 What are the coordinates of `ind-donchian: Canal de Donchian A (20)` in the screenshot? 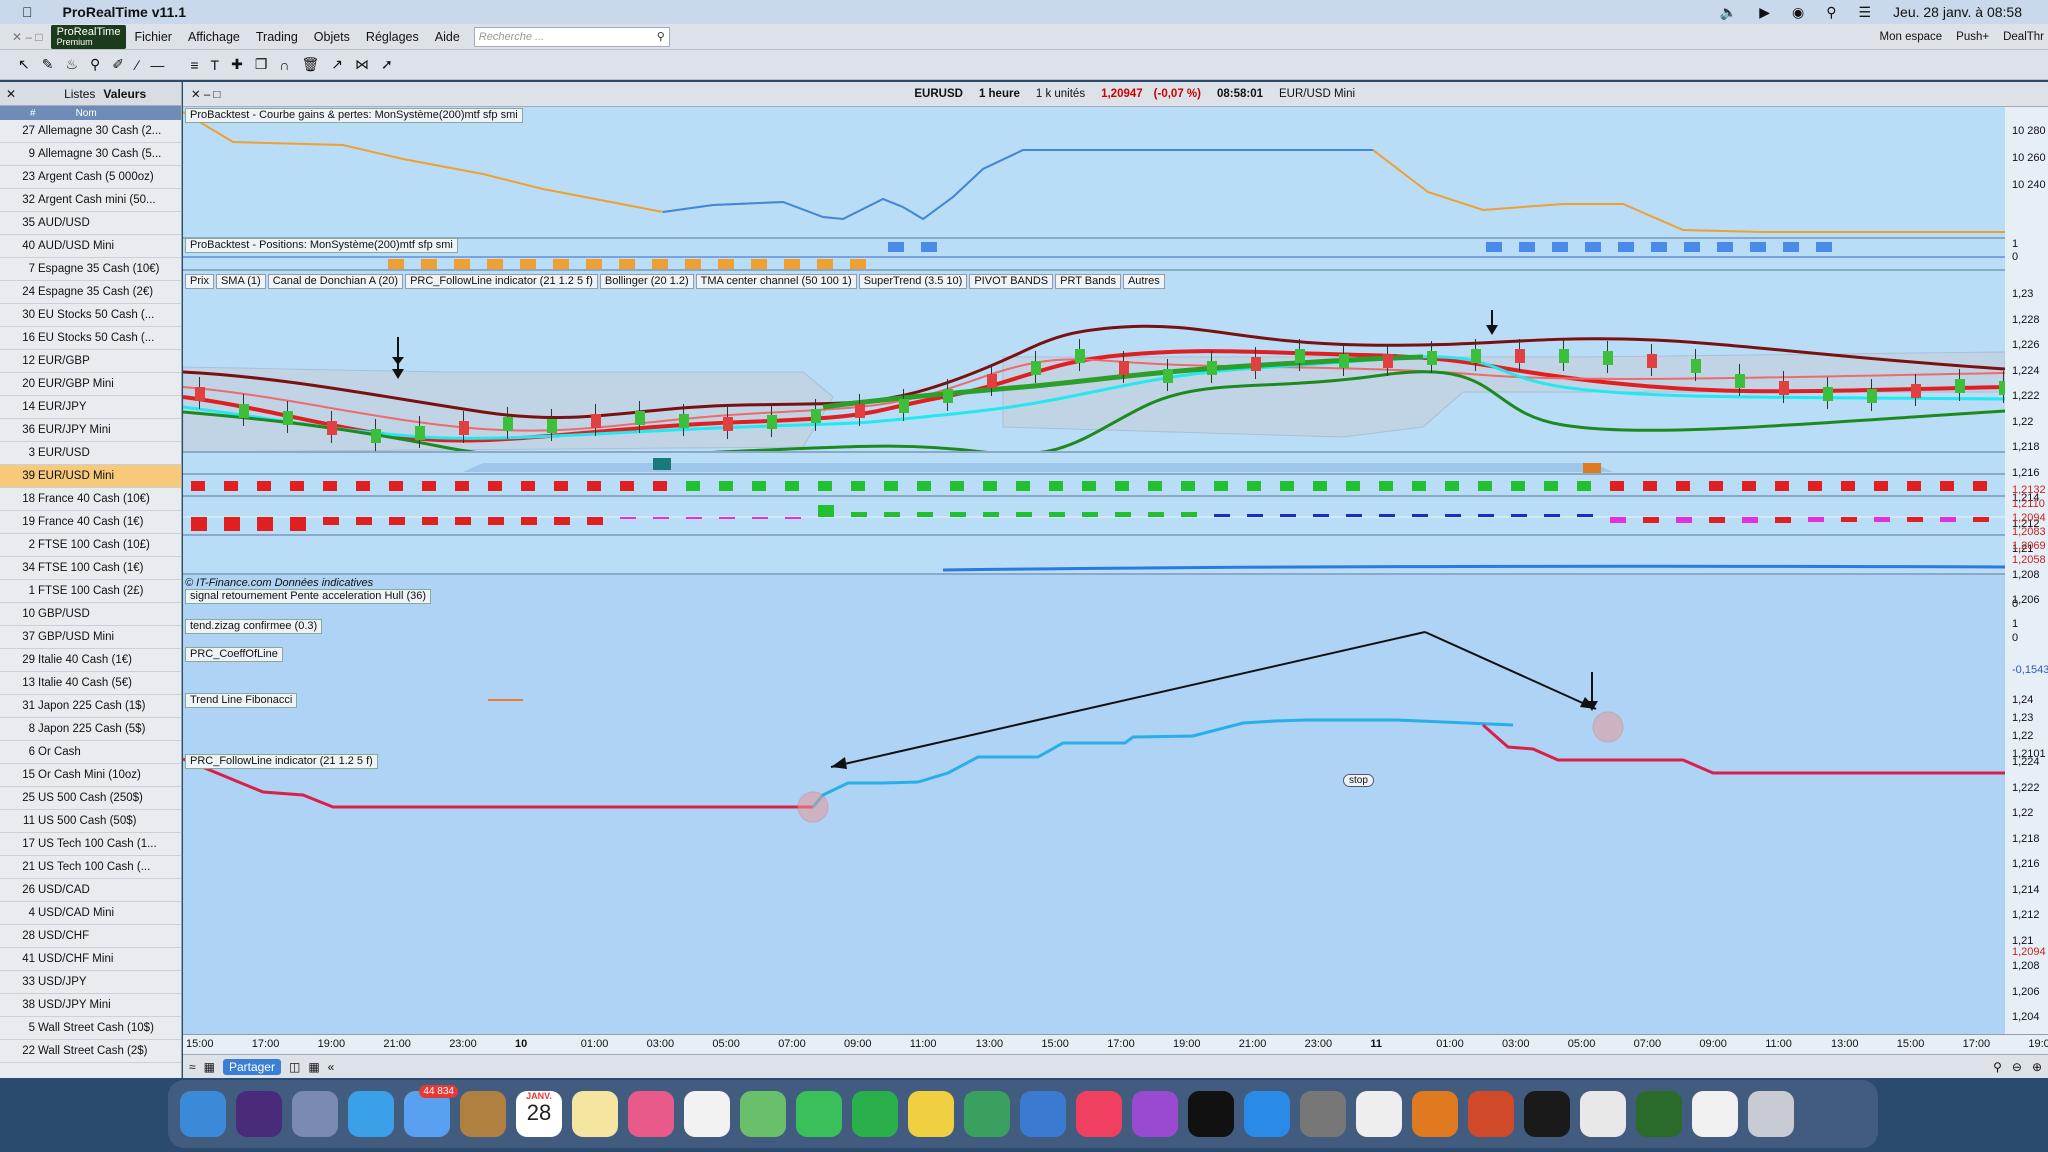 It's located at (335, 281).